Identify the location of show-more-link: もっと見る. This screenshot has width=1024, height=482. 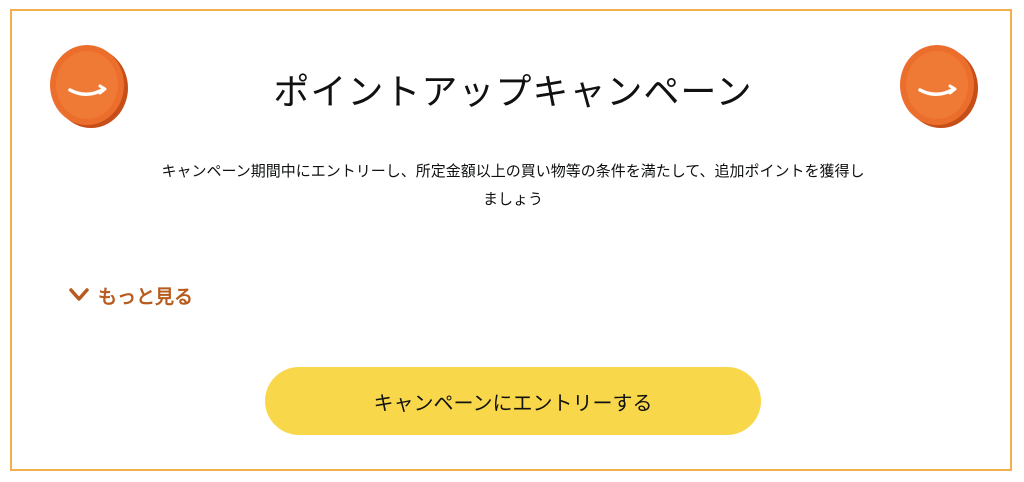
(130, 295).